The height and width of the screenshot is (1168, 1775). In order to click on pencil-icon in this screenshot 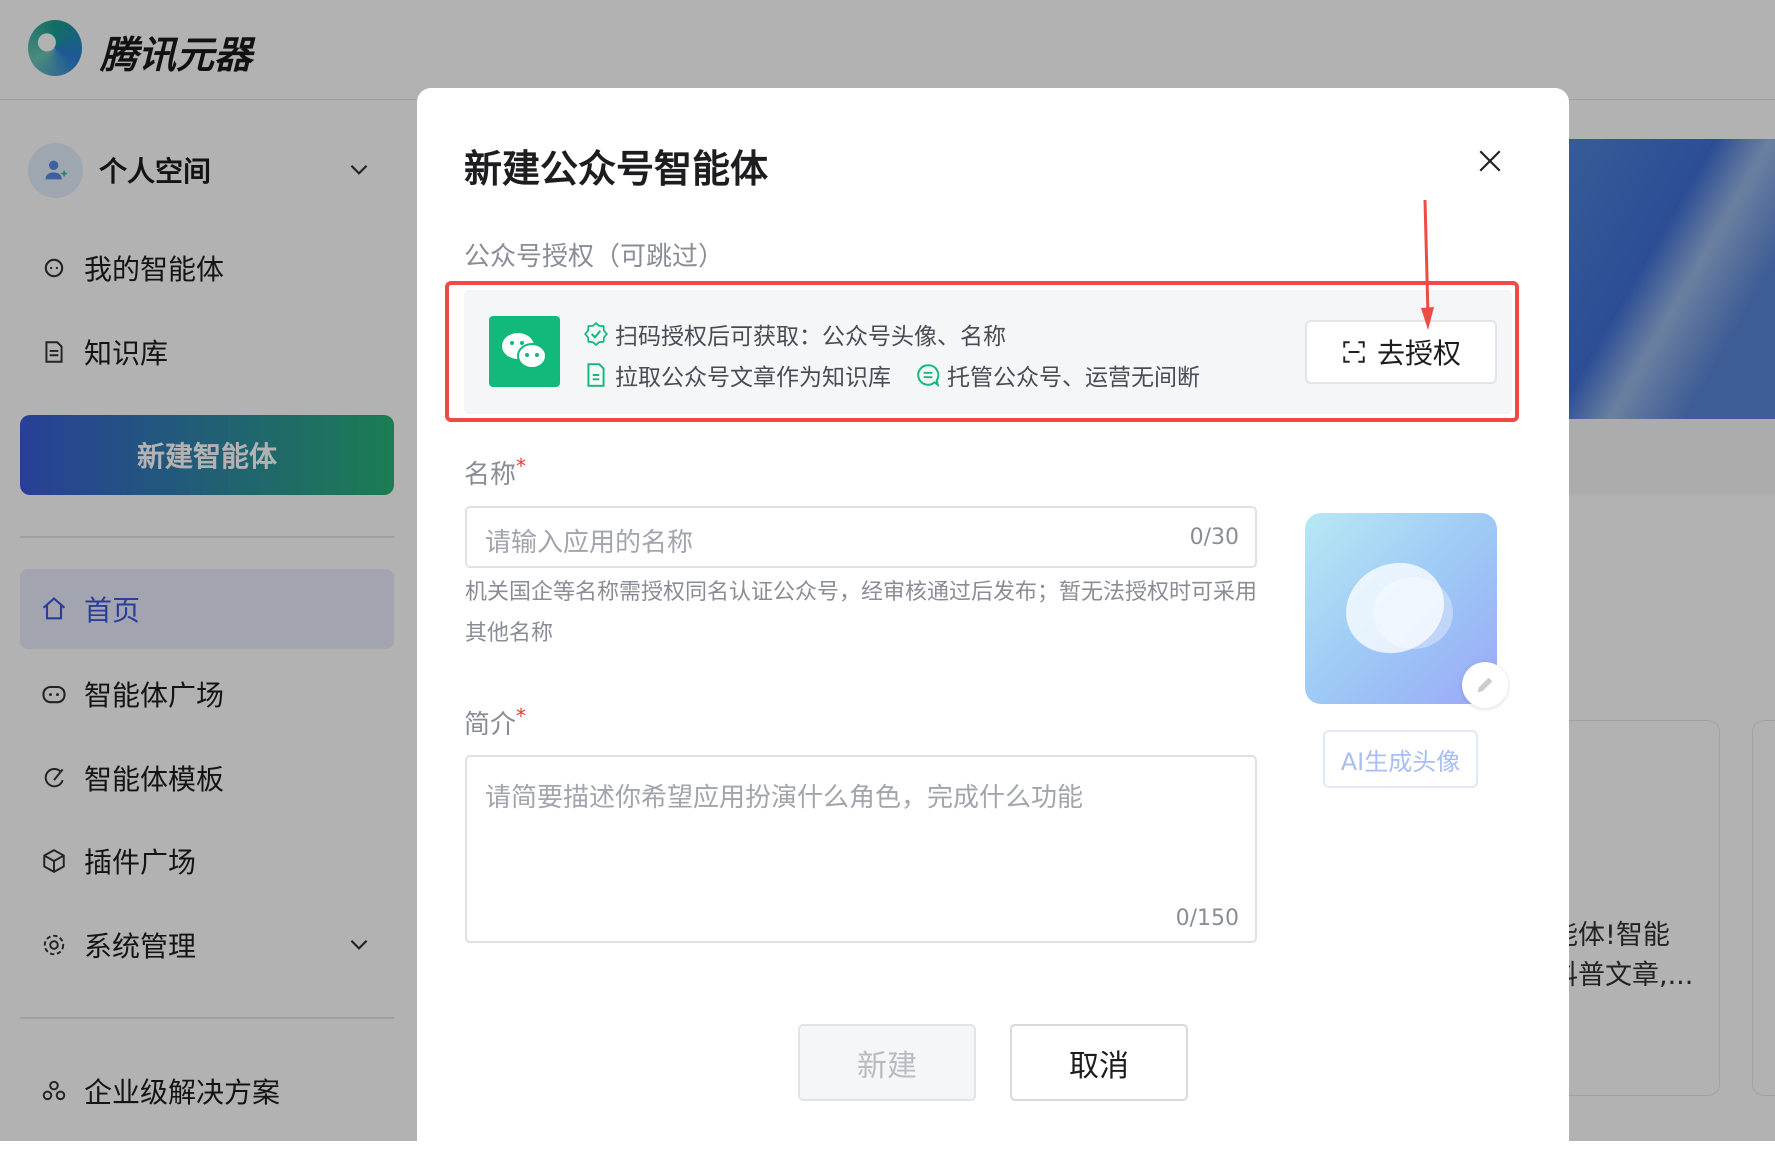, I will do `click(1485, 685)`.